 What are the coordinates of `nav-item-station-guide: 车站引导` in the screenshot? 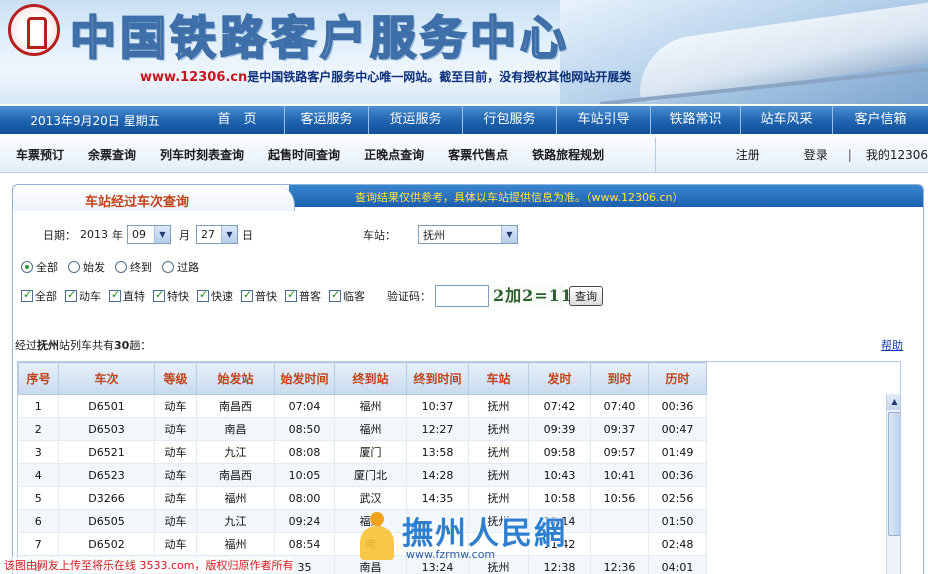 It's located at (603, 120).